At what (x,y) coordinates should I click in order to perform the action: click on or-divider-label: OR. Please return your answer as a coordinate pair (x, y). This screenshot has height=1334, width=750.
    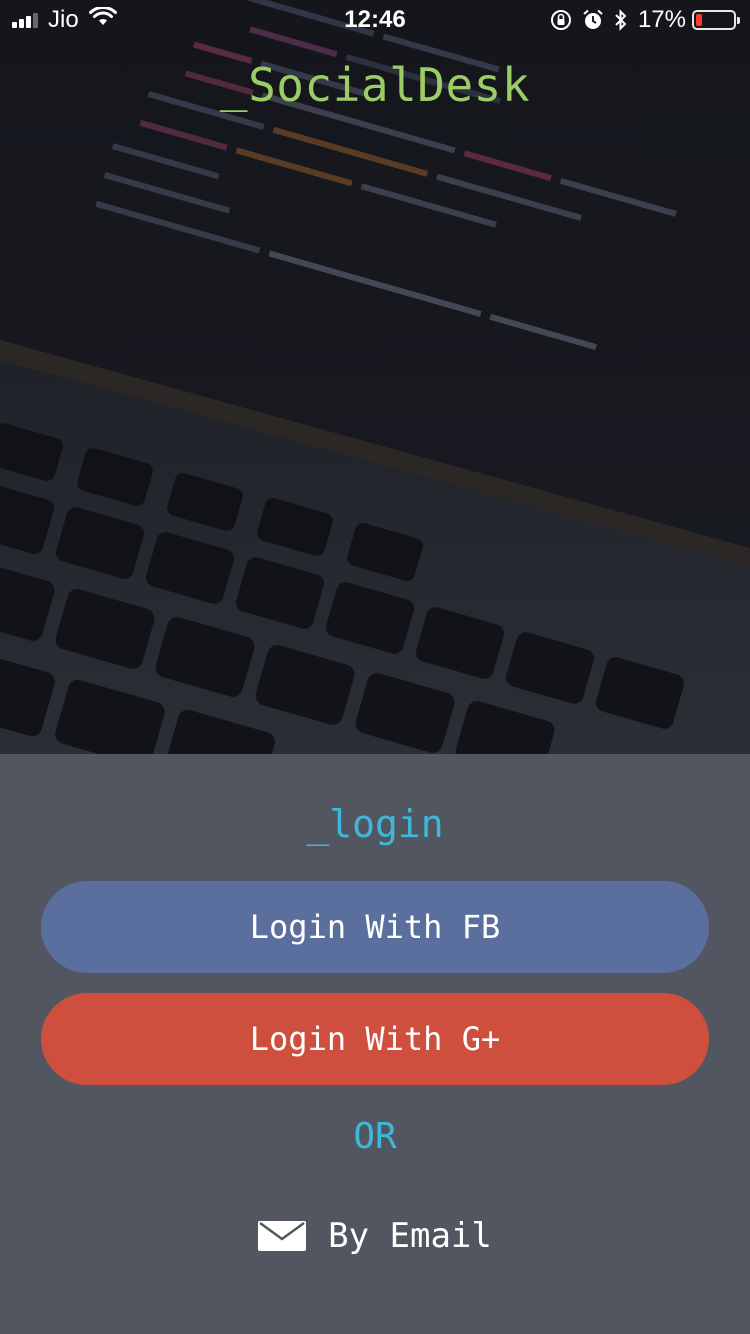
    Looking at the image, I should click on (375, 1136).